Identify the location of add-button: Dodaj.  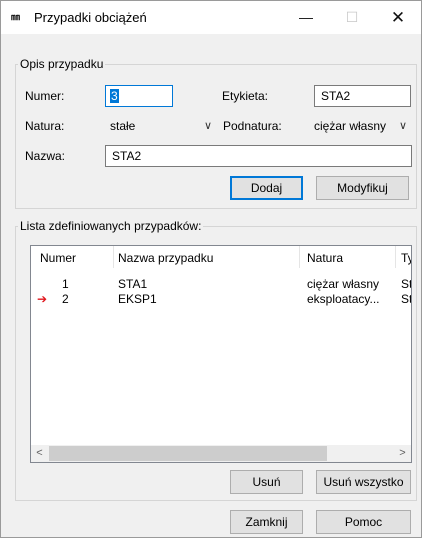
(266, 188).